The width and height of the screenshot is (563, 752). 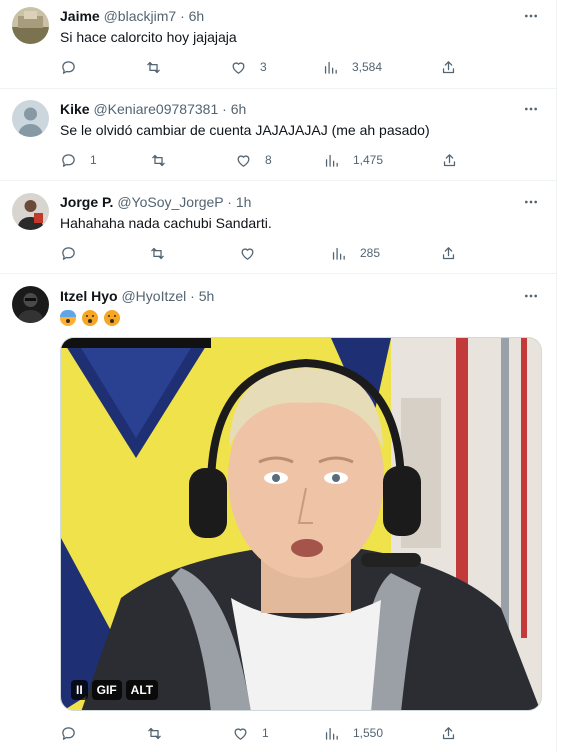 What do you see at coordinates (250, 733) in the screenshot?
I see `like-button: 1` at bounding box center [250, 733].